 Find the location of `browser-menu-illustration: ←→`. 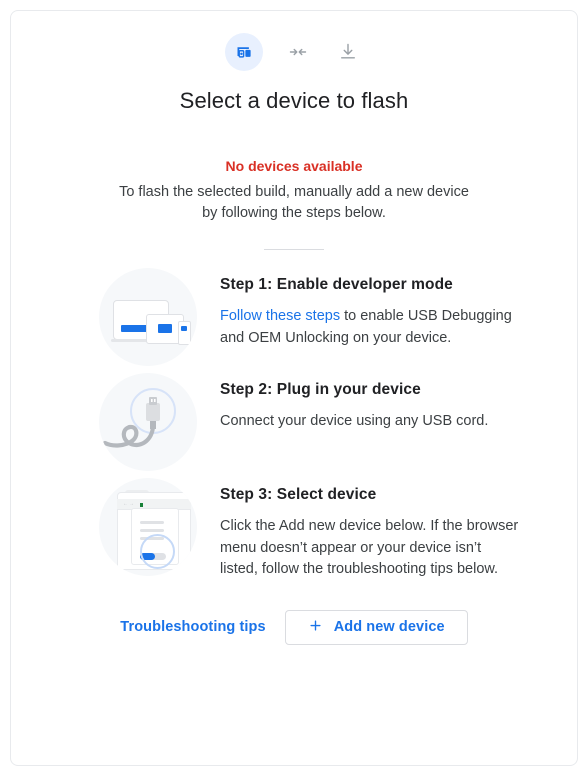

browser-menu-illustration: ←→ is located at coordinates (148, 527).